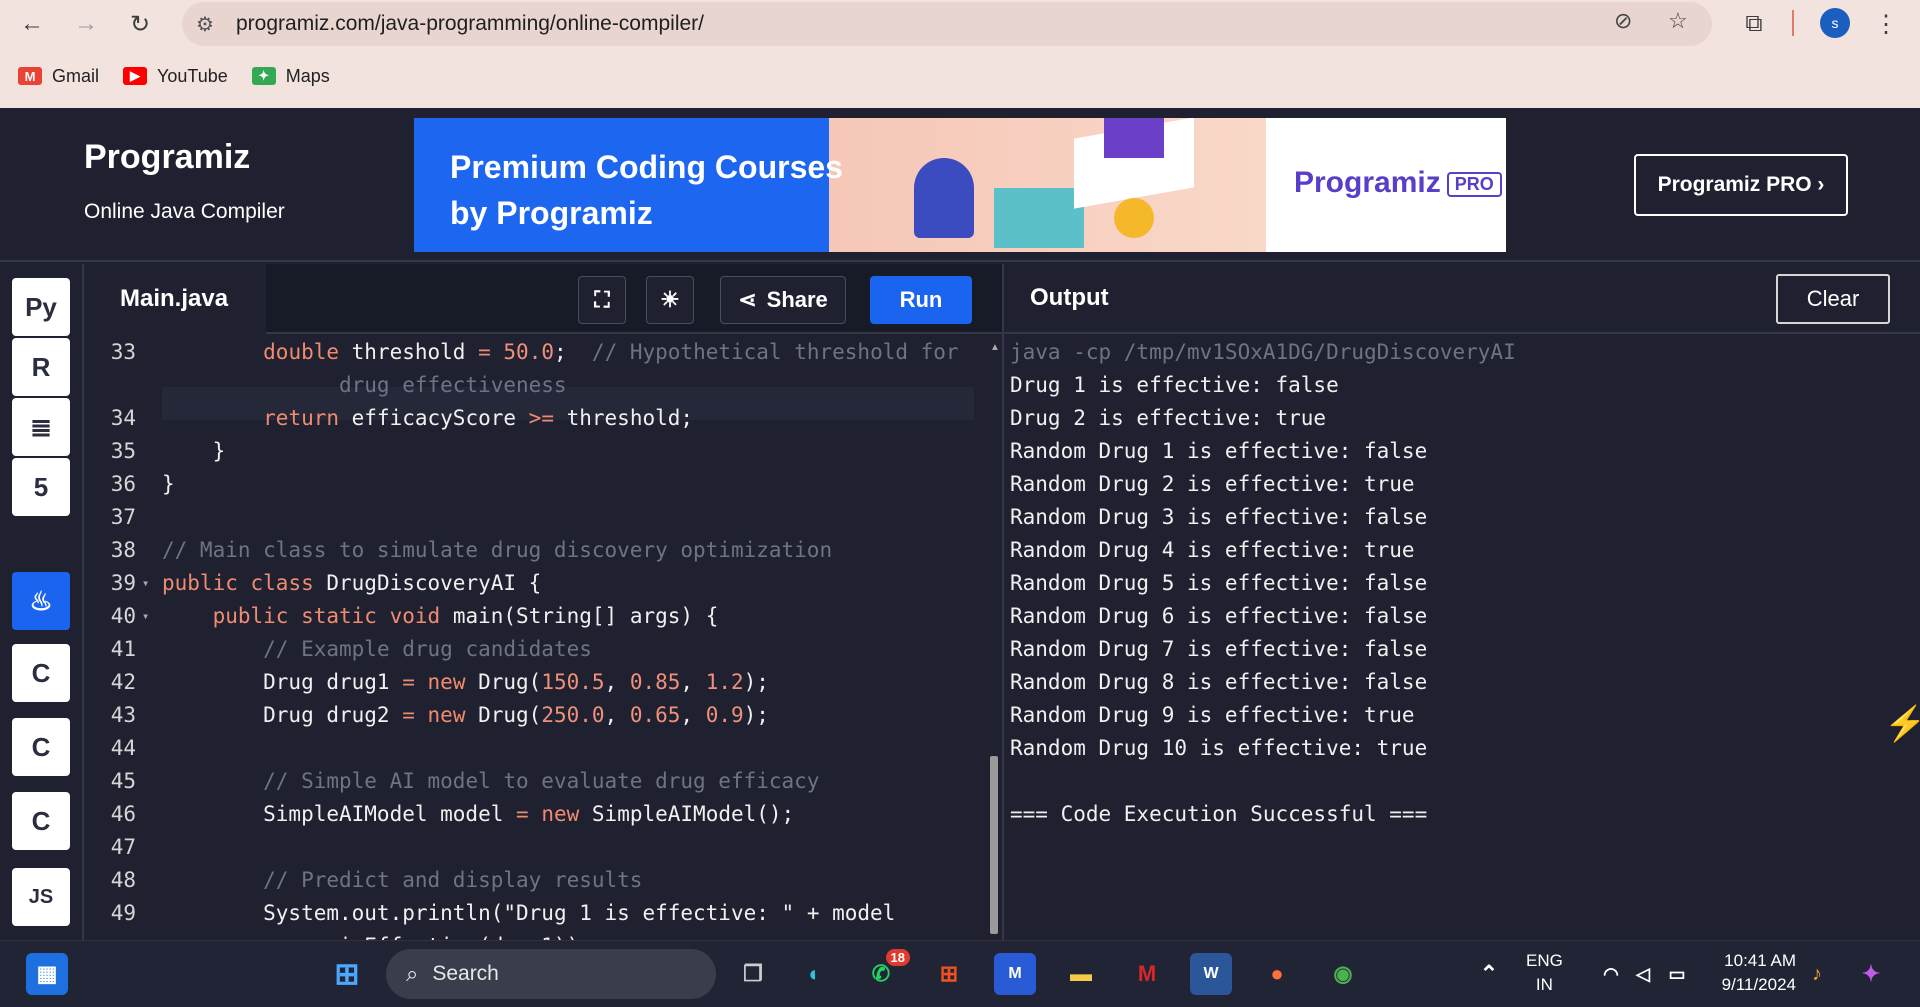 Image resolution: width=1920 pixels, height=1007 pixels. Describe the element at coordinates (1754, 24) in the screenshot. I see `extensions-icon: ⧉` at that location.